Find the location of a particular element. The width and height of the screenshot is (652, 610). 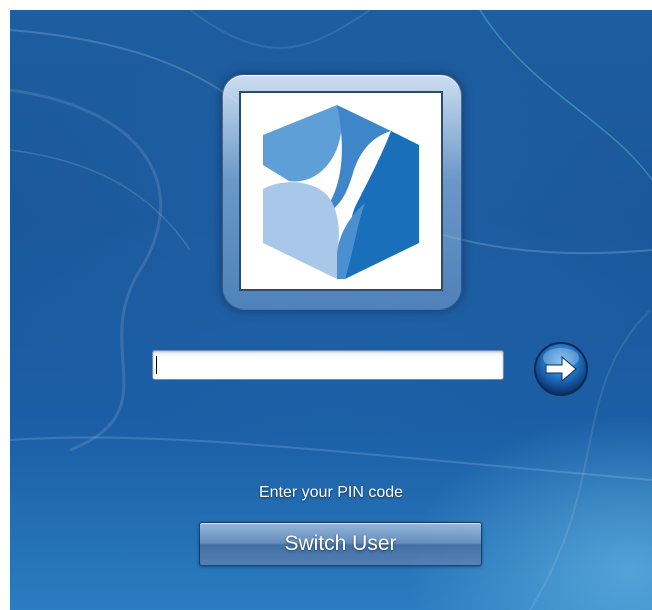

submit-arrow-button is located at coordinates (561, 369).